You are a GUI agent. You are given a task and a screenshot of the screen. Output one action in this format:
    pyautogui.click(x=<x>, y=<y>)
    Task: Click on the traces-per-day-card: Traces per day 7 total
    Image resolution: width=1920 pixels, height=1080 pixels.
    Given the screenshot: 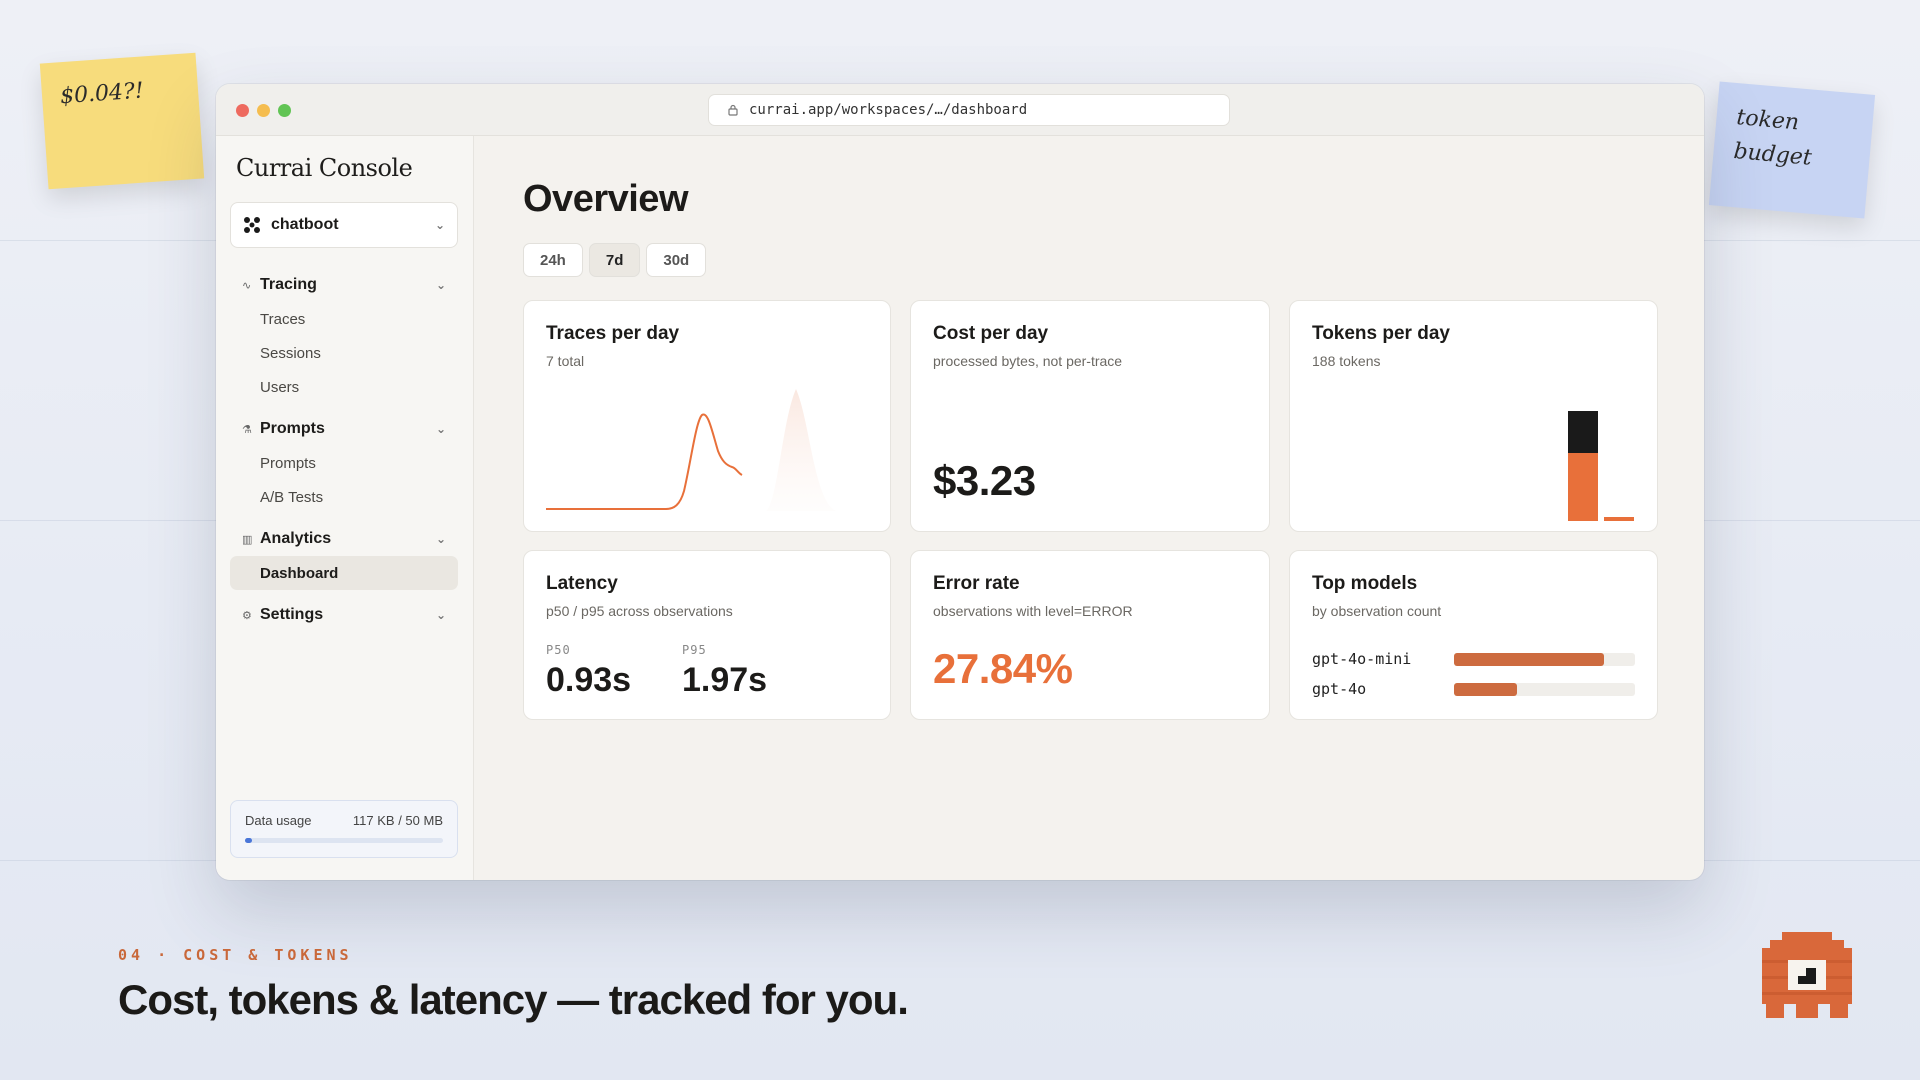 What is the action you would take?
    pyautogui.click(x=707, y=416)
    